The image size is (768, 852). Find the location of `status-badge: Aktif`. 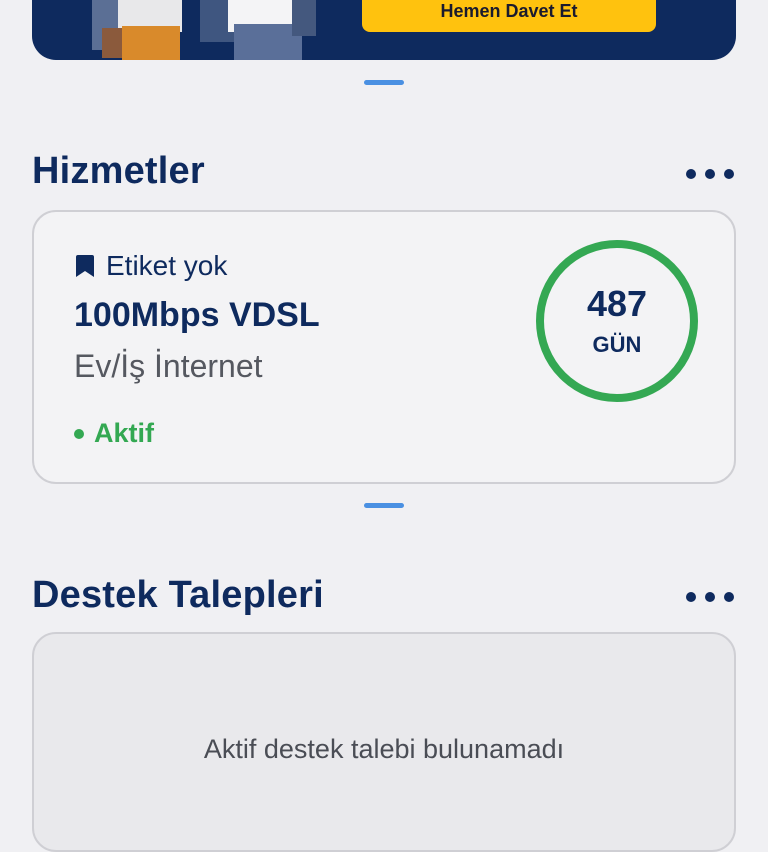

status-badge: Aktif is located at coordinates (114, 433).